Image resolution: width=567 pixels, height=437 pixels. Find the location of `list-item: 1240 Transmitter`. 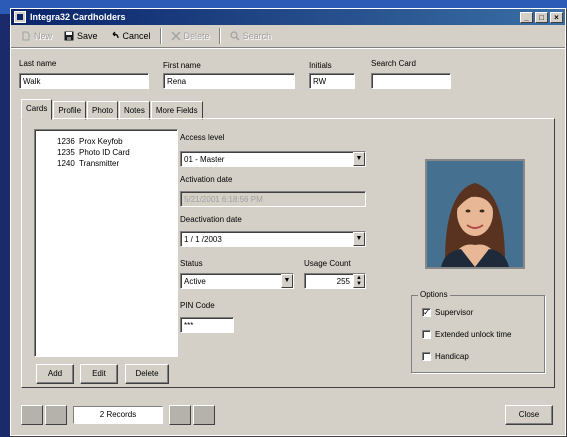

list-item: 1240 Transmitter is located at coordinates (106, 163).